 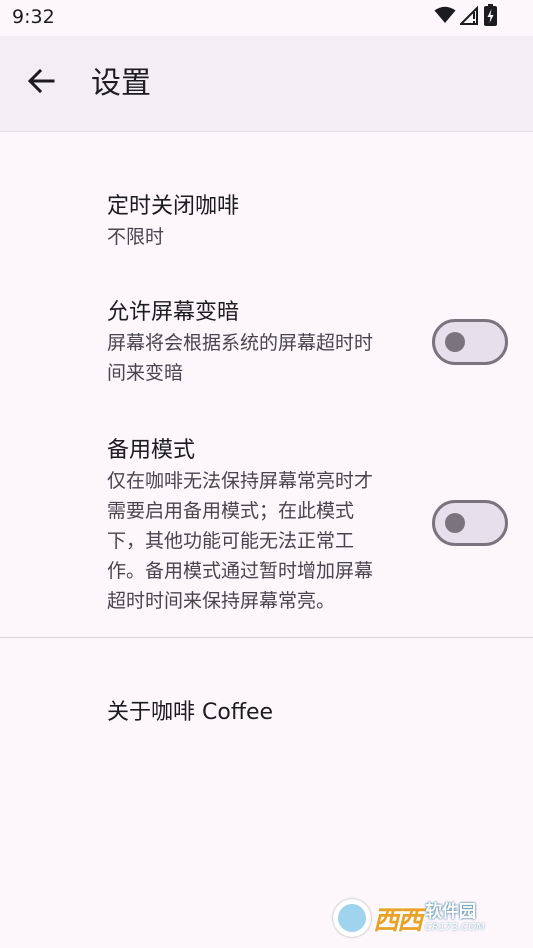 What do you see at coordinates (151, 450) in the screenshot?
I see `pref-fallback-mode-title: 备用模式` at bounding box center [151, 450].